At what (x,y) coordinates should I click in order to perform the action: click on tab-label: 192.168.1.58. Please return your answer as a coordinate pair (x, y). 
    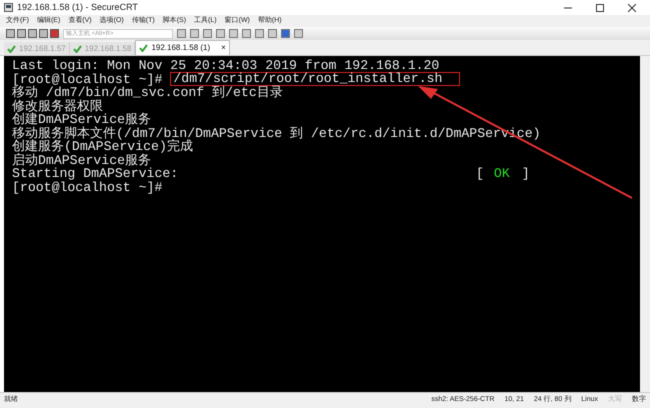
    Looking at the image, I should click on (108, 48).